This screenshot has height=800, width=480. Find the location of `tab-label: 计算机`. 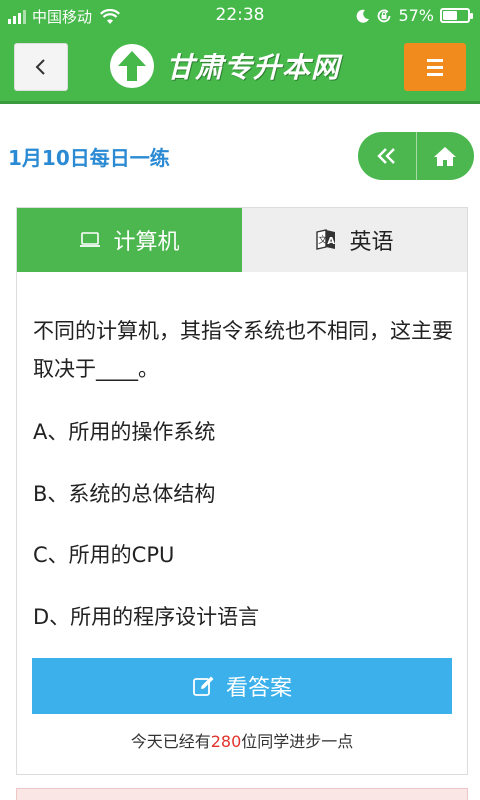

tab-label: 计算机 is located at coordinates (146, 242).